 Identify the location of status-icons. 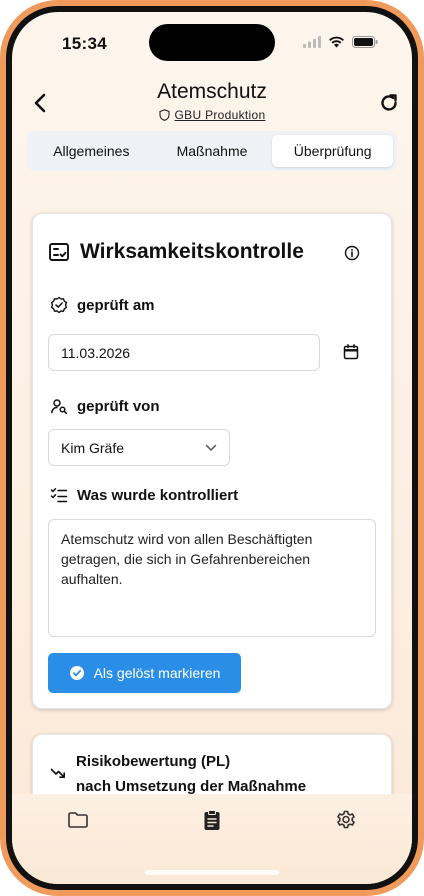
(340, 42).